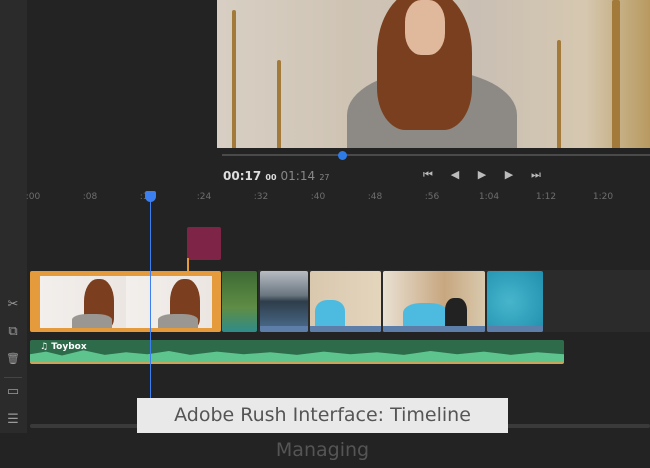  What do you see at coordinates (13, 420) in the screenshot?
I see `list-icon: ☰` at bounding box center [13, 420].